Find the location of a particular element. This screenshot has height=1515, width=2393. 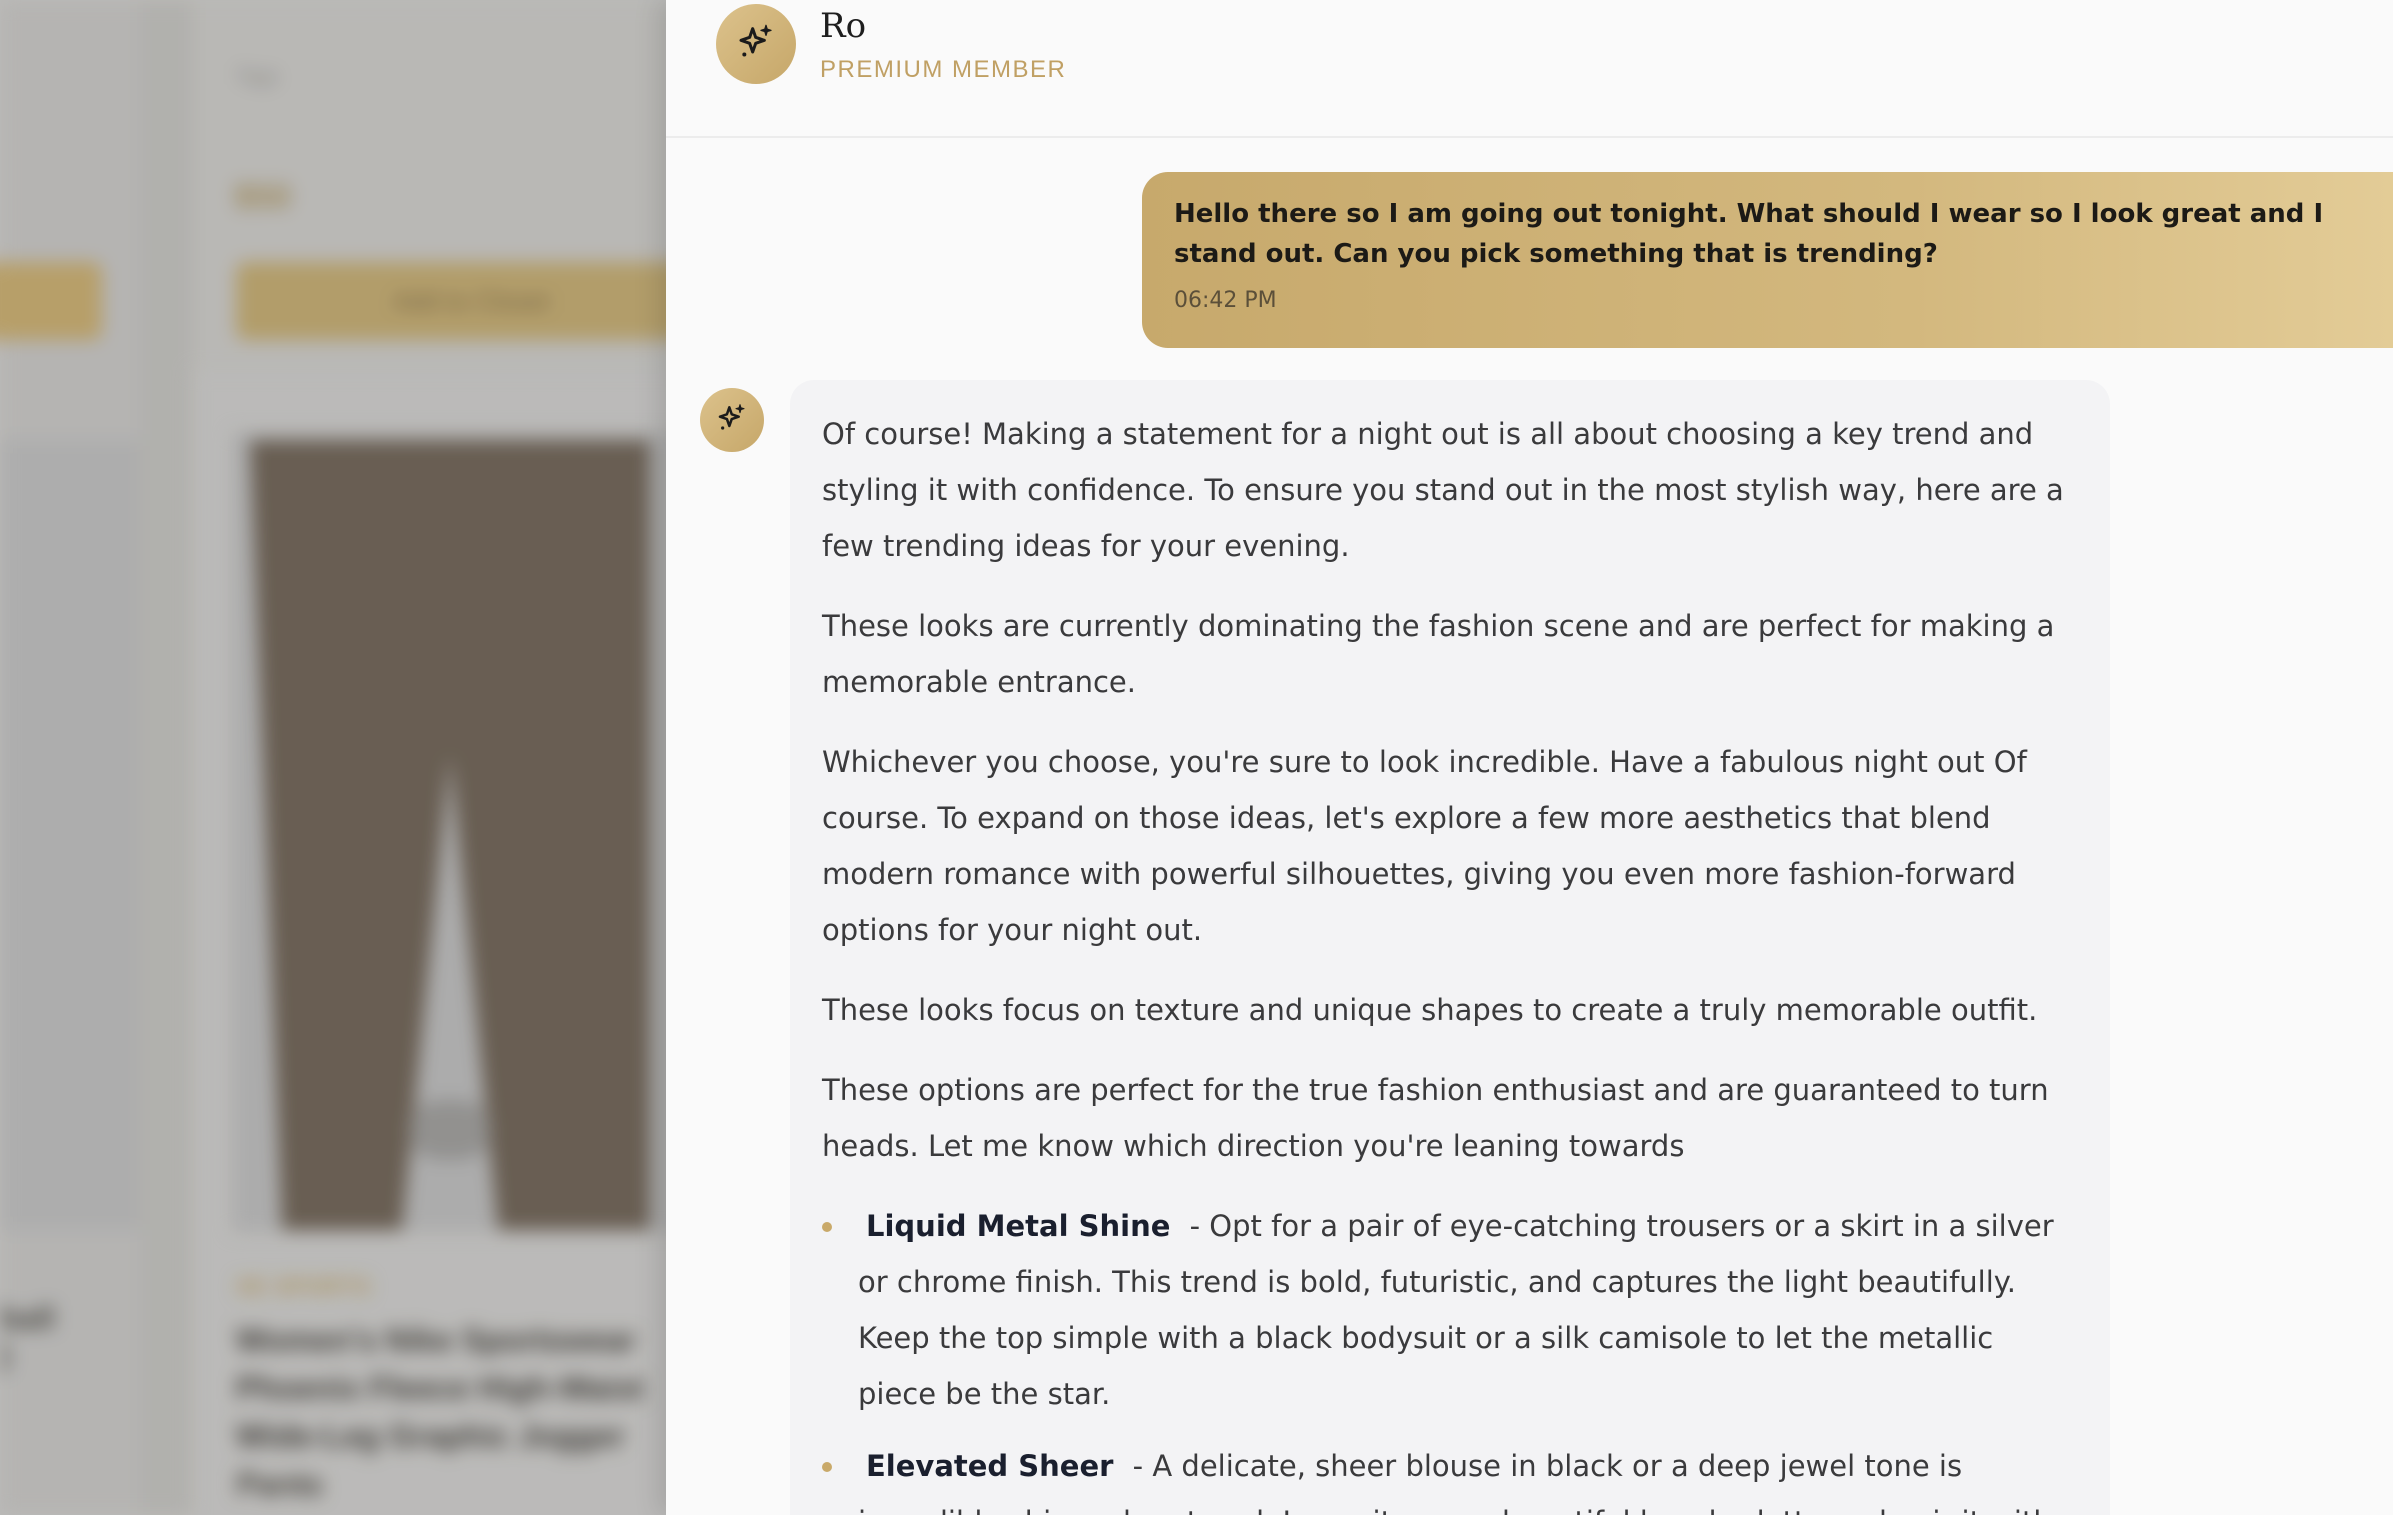

assistant-avatar is located at coordinates (756, 44).